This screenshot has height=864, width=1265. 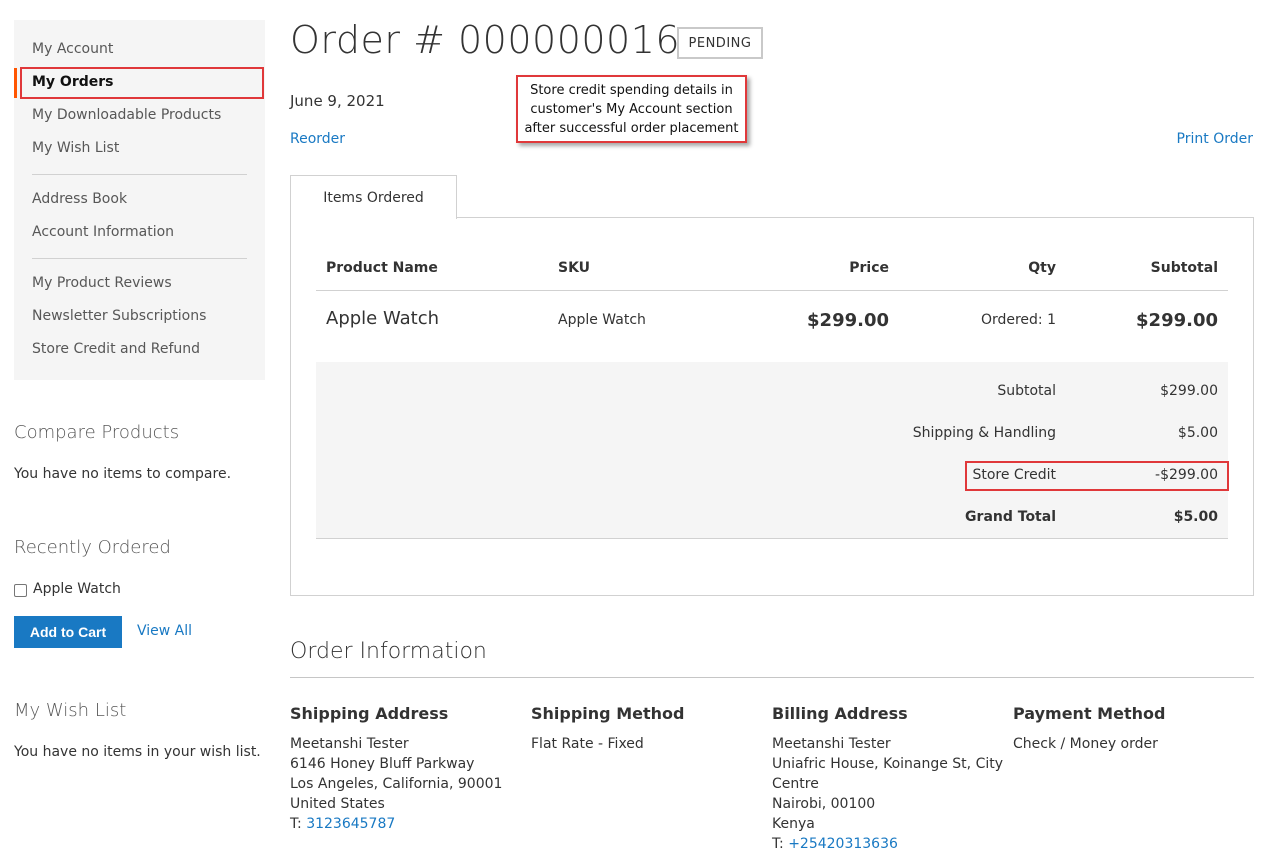 What do you see at coordinates (123, 474) in the screenshot?
I see `compare-empty-text: You have no items to compare.` at bounding box center [123, 474].